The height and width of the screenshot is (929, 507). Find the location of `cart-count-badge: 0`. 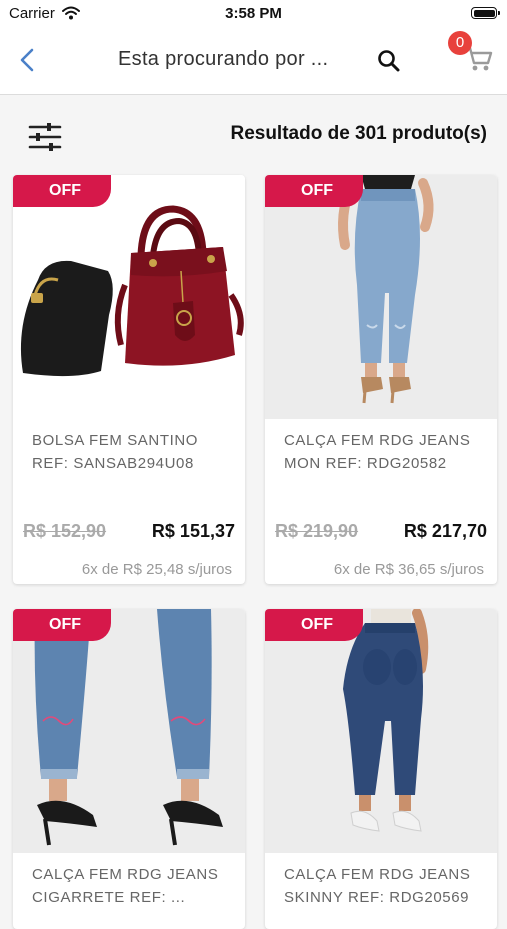

cart-count-badge: 0 is located at coordinates (460, 43).